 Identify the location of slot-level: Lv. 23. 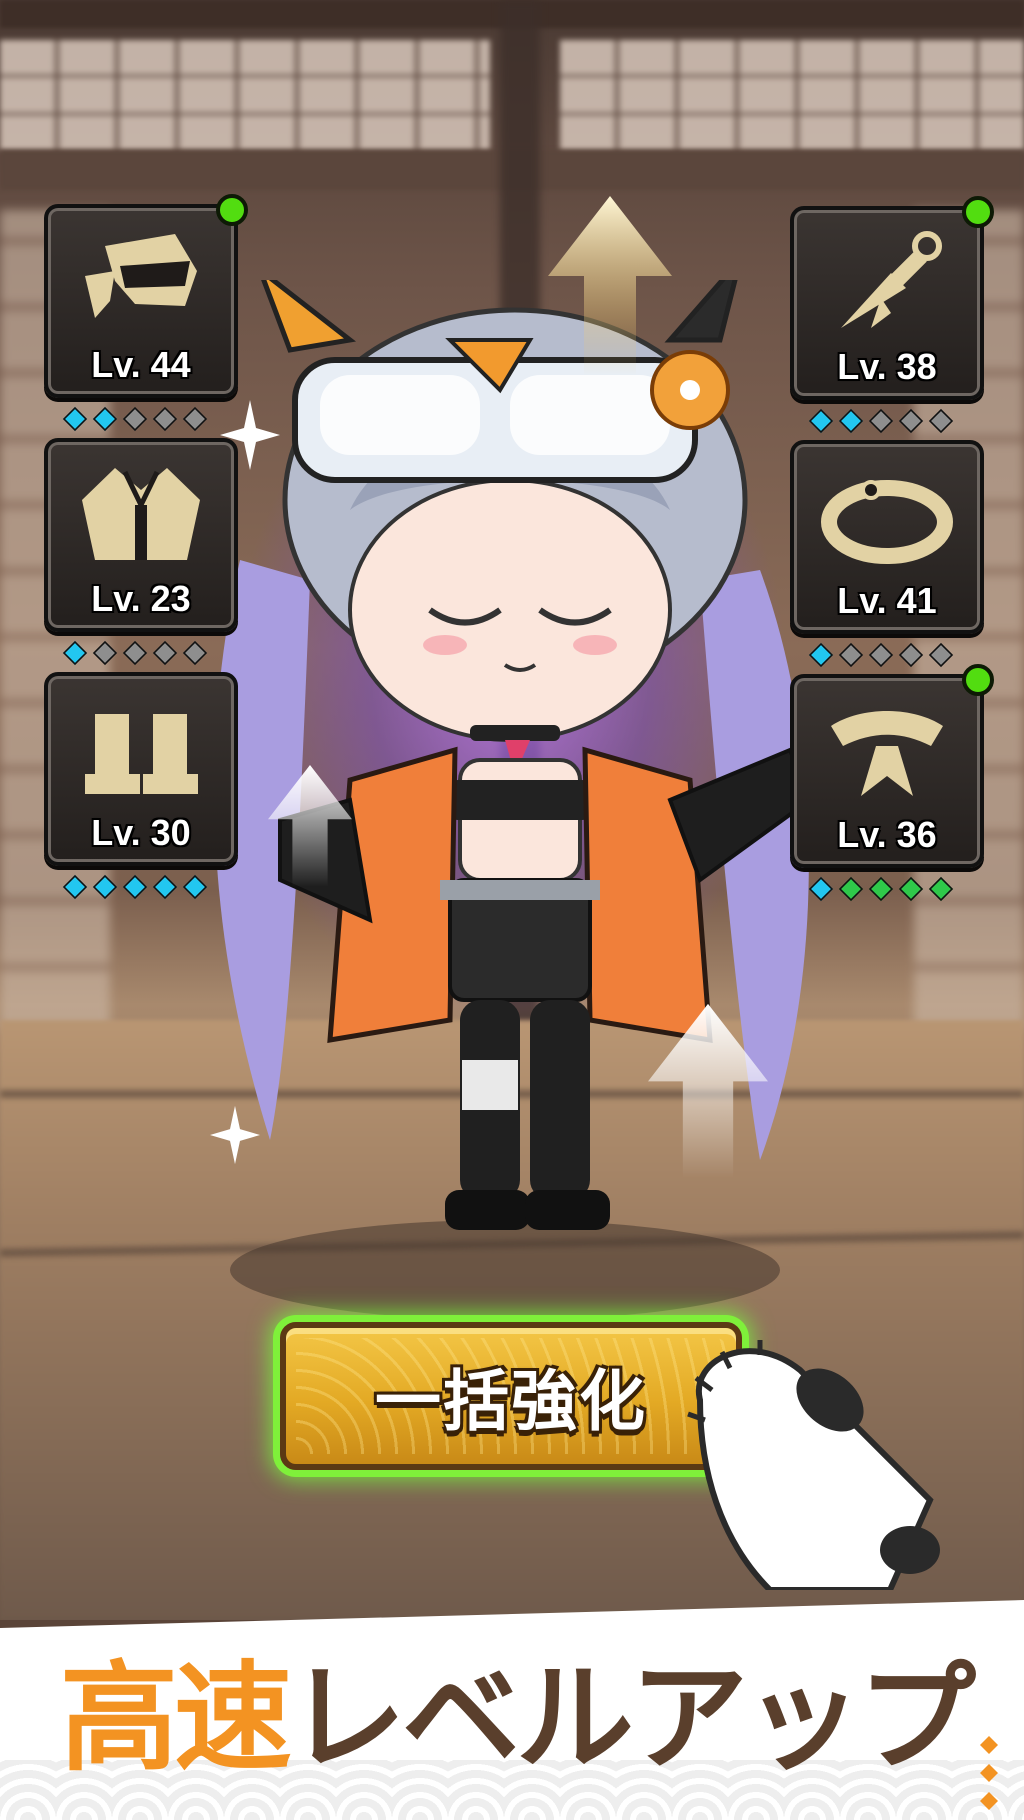
(141, 598).